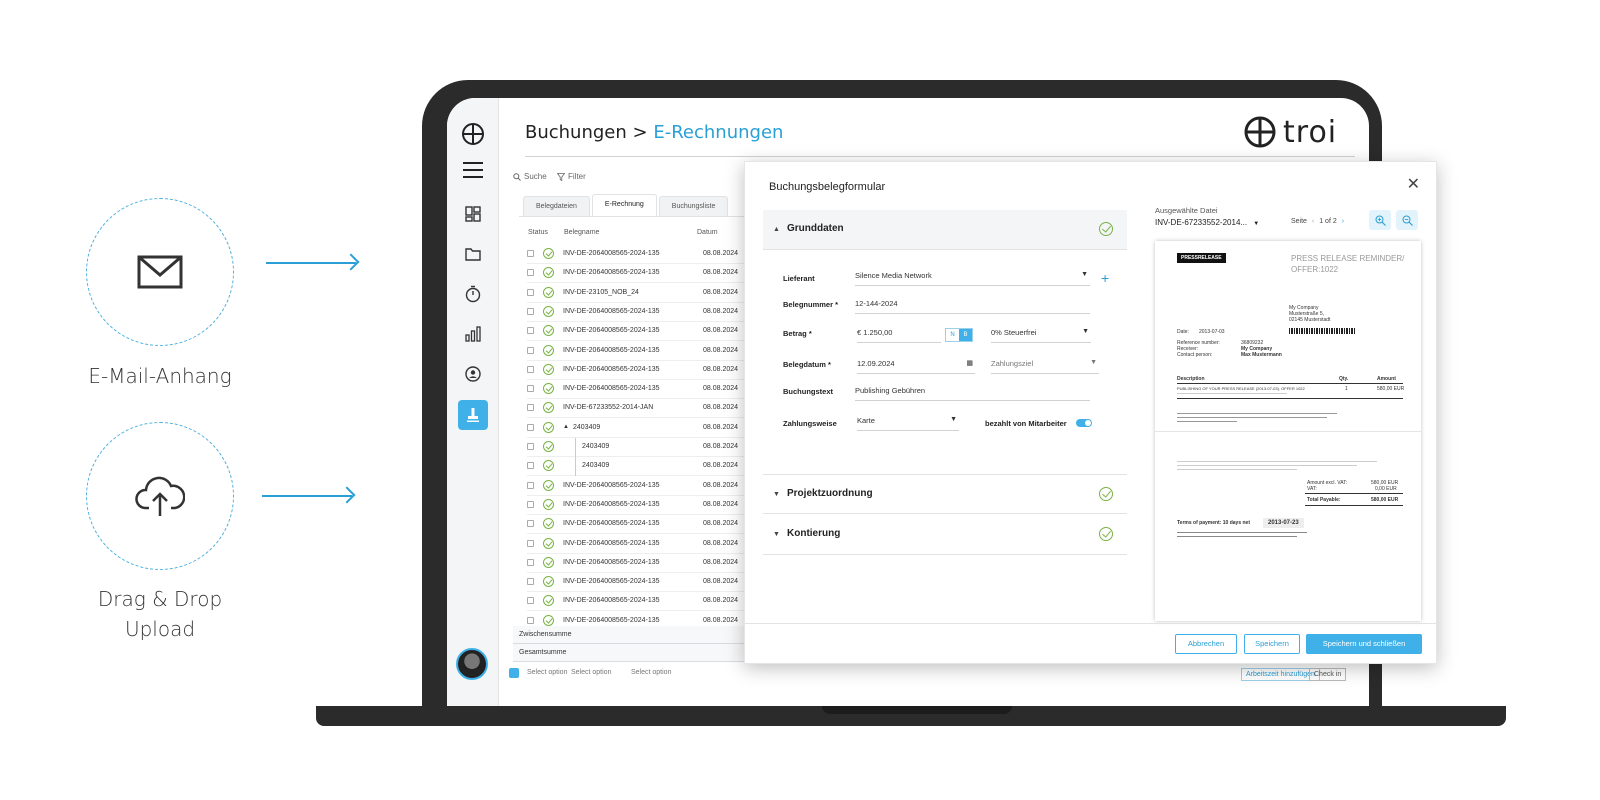 The width and height of the screenshot is (1600, 800). What do you see at coordinates (651, 672) in the screenshot?
I see `select-option-3: Select option` at bounding box center [651, 672].